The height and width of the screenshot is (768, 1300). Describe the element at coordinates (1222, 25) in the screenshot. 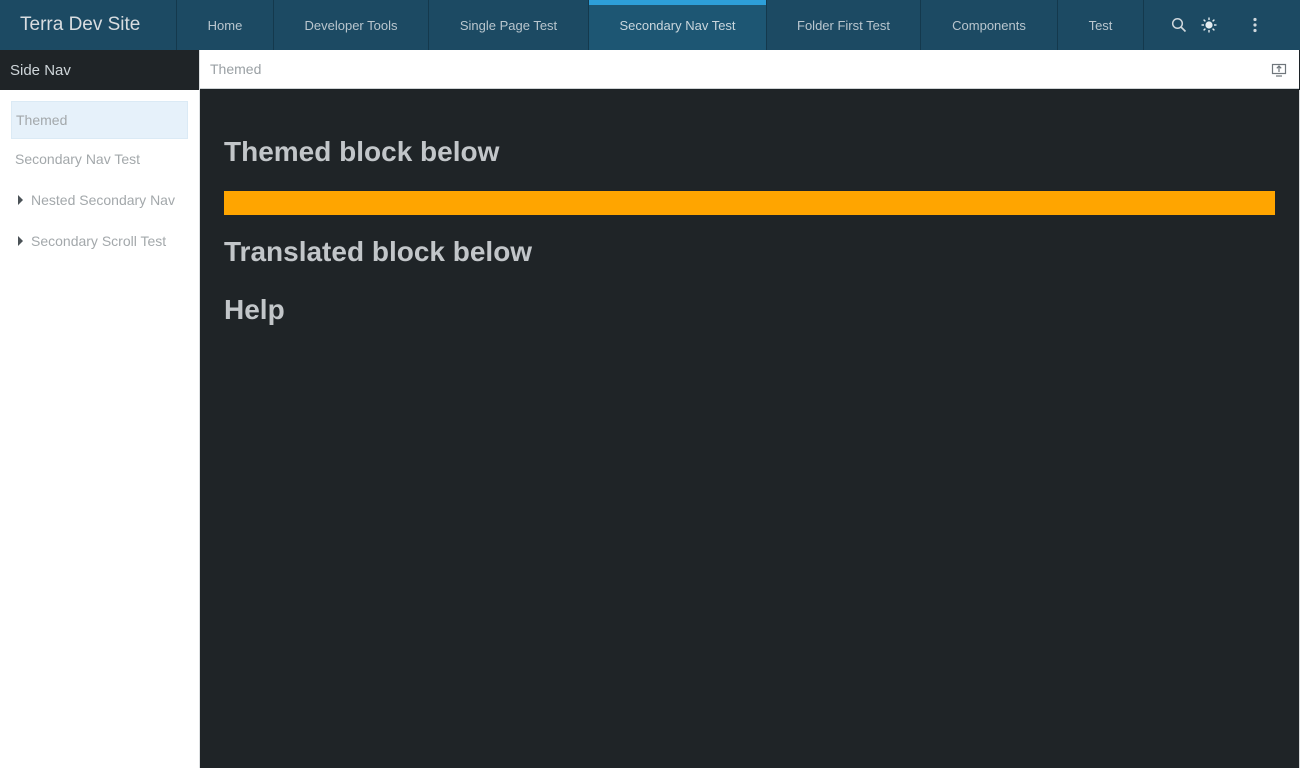

I see `header-utilities` at that location.